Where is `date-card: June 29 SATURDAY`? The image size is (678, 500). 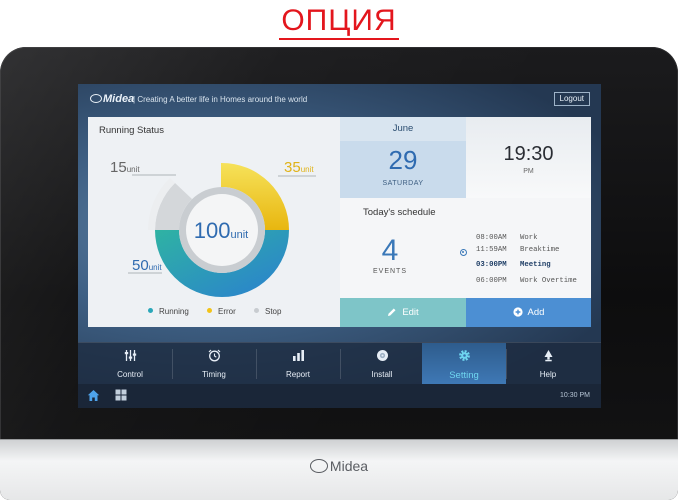 date-card: June 29 SATURDAY is located at coordinates (403, 157).